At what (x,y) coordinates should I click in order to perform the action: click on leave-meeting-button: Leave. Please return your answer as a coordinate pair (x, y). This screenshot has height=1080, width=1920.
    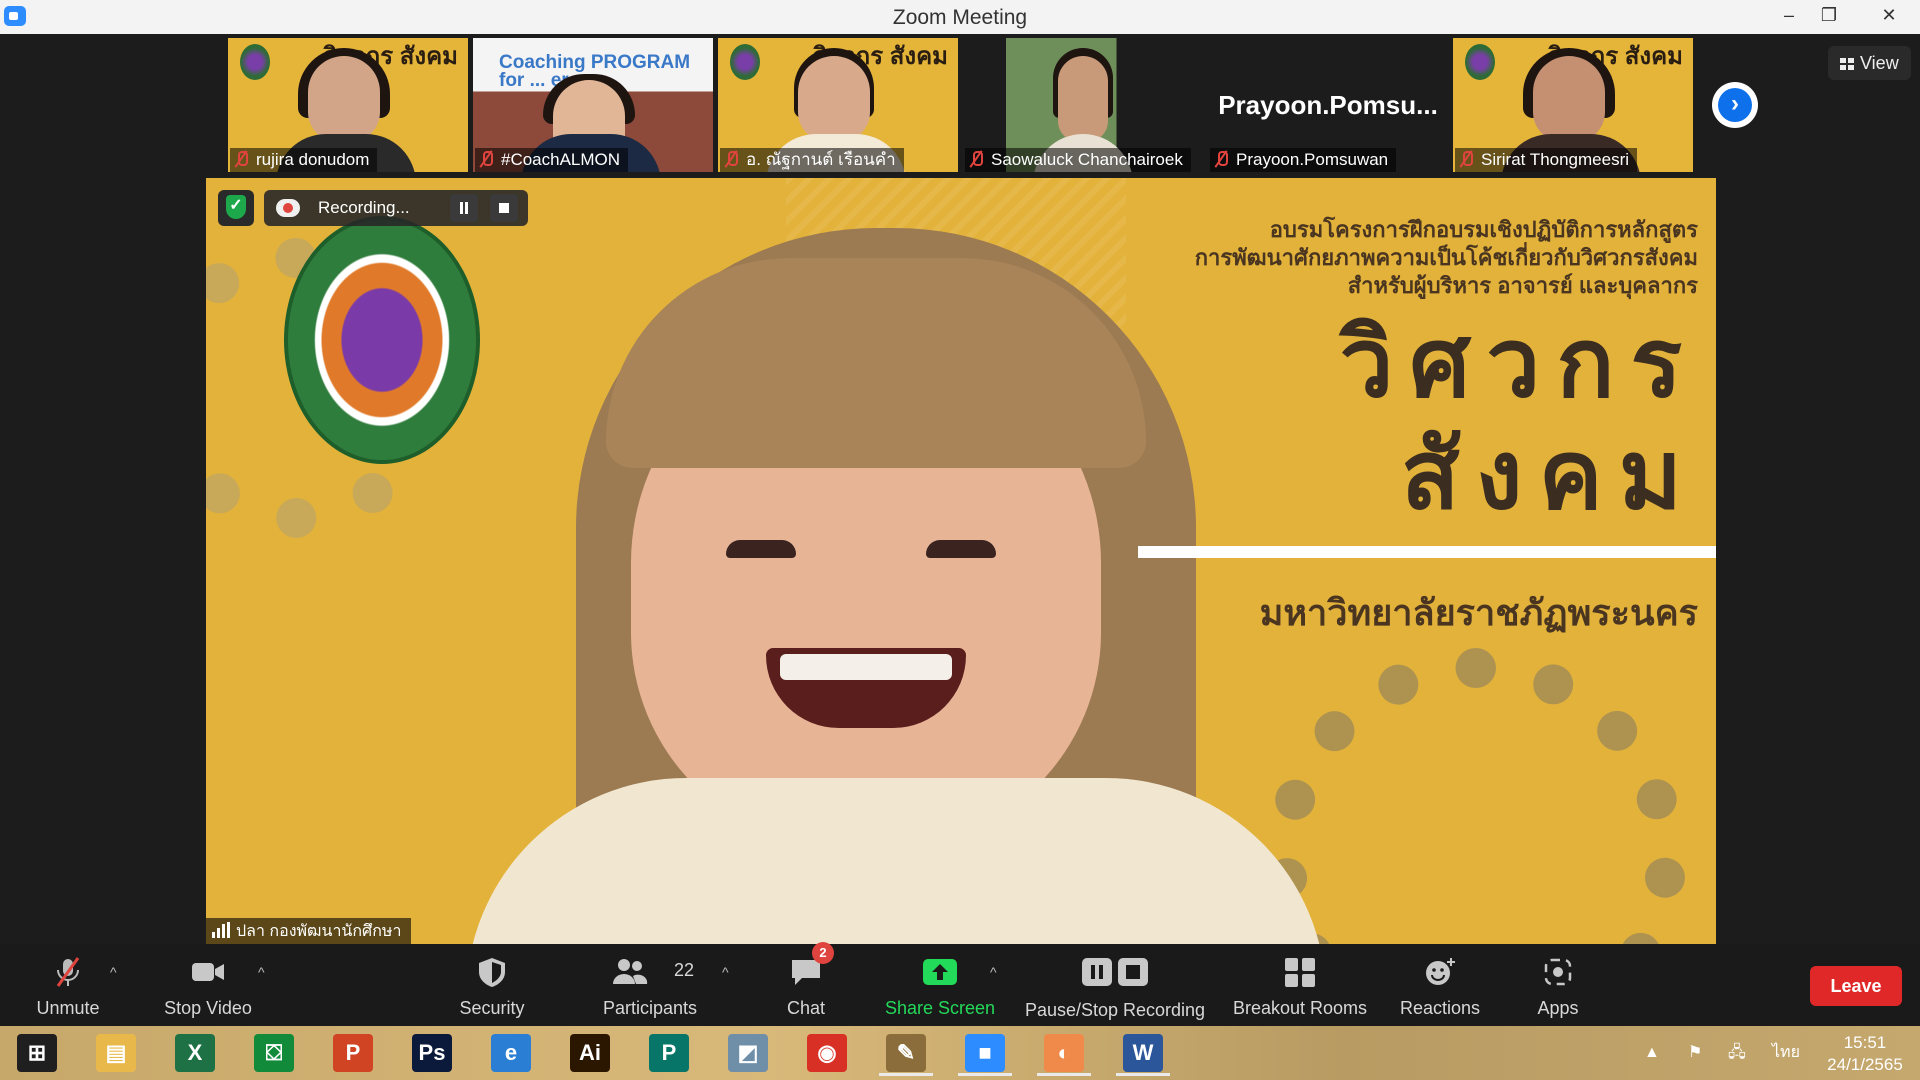
    Looking at the image, I should click on (1856, 986).